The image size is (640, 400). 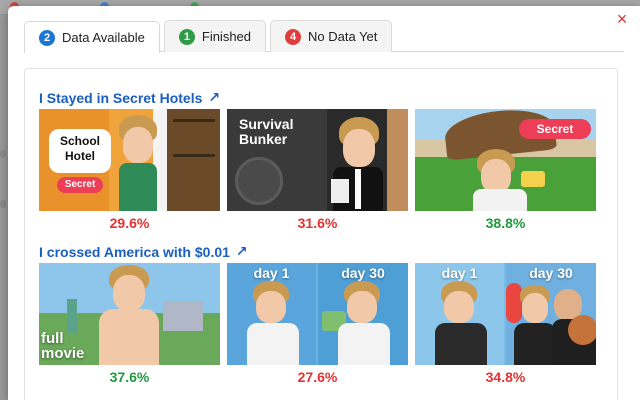 What do you see at coordinates (80, 151) in the screenshot?
I see `thumbnail-overlay-text: School Hotel` at bounding box center [80, 151].